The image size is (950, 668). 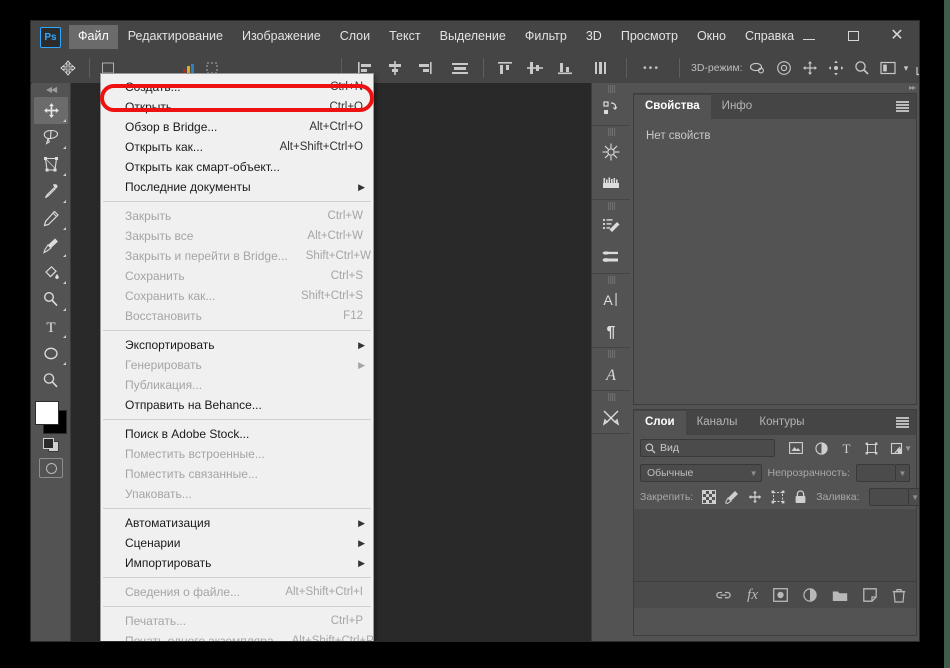 I want to click on type-tool: T, so click(x=51, y=326).